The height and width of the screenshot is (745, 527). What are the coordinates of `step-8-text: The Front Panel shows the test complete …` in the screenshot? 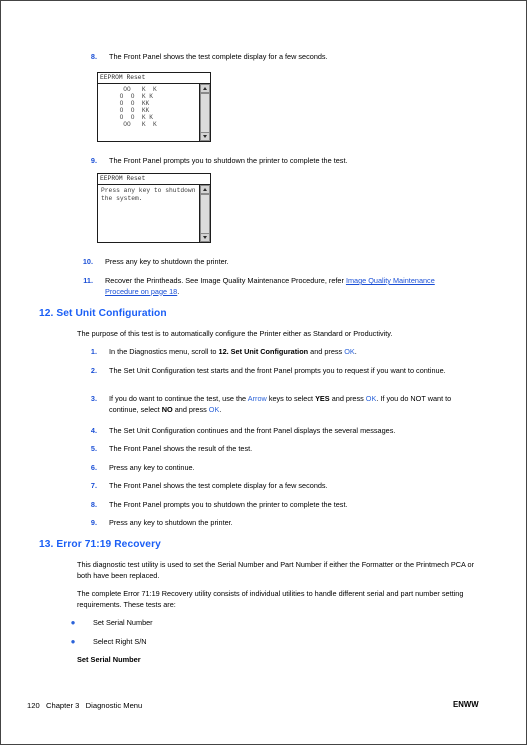 It's located at (218, 56).